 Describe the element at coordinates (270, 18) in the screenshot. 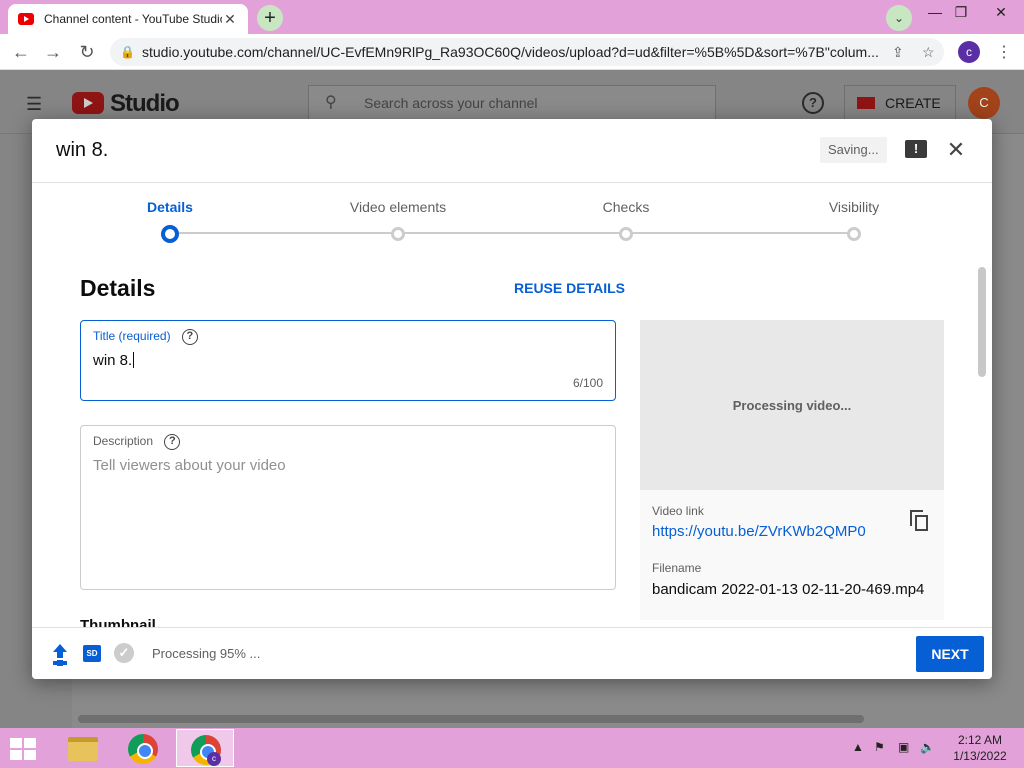

I see `new-tab-button: +` at that location.